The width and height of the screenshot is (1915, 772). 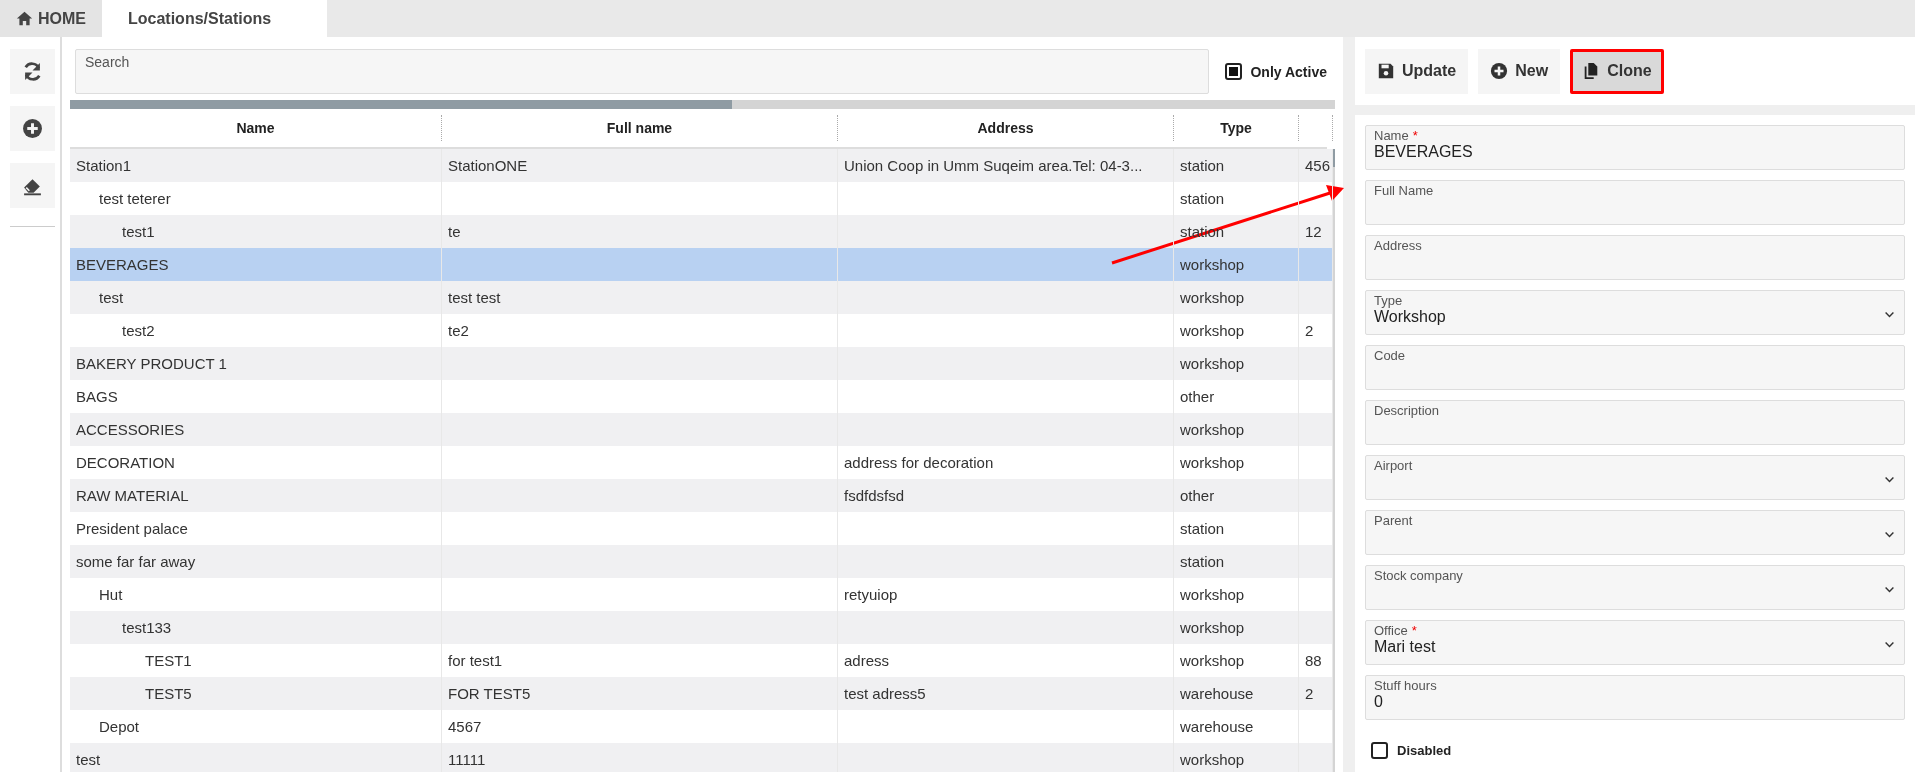 What do you see at coordinates (1404, 190) in the screenshot?
I see `field-label: Full Name` at bounding box center [1404, 190].